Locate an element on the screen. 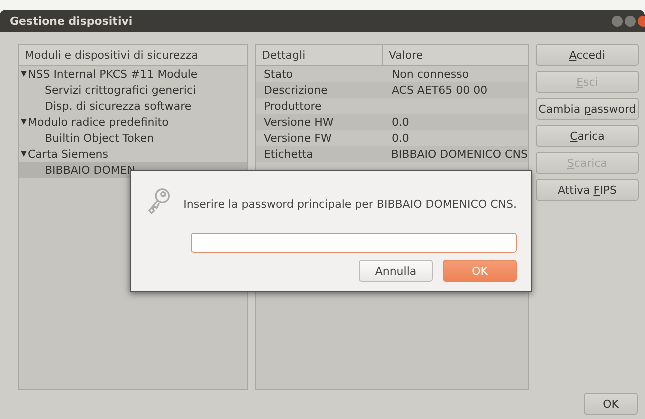  table-cell-text: Versione FW is located at coordinates (297, 138).